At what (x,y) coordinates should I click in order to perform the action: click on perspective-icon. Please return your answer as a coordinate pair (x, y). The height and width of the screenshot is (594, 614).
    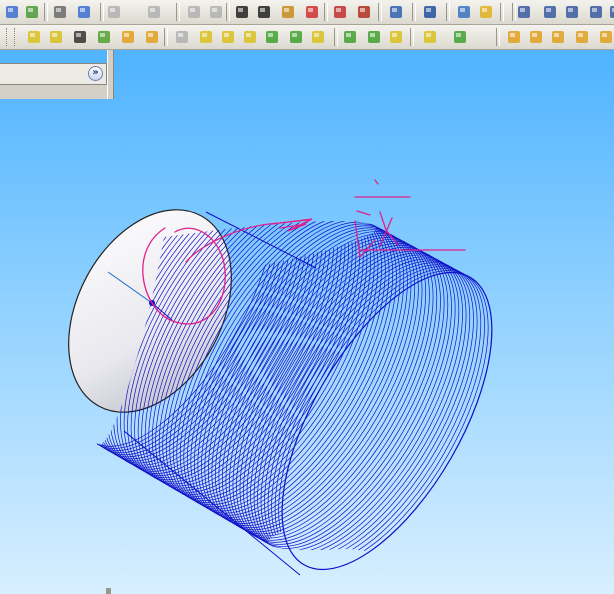
    Looking at the image, I should click on (318, 37).